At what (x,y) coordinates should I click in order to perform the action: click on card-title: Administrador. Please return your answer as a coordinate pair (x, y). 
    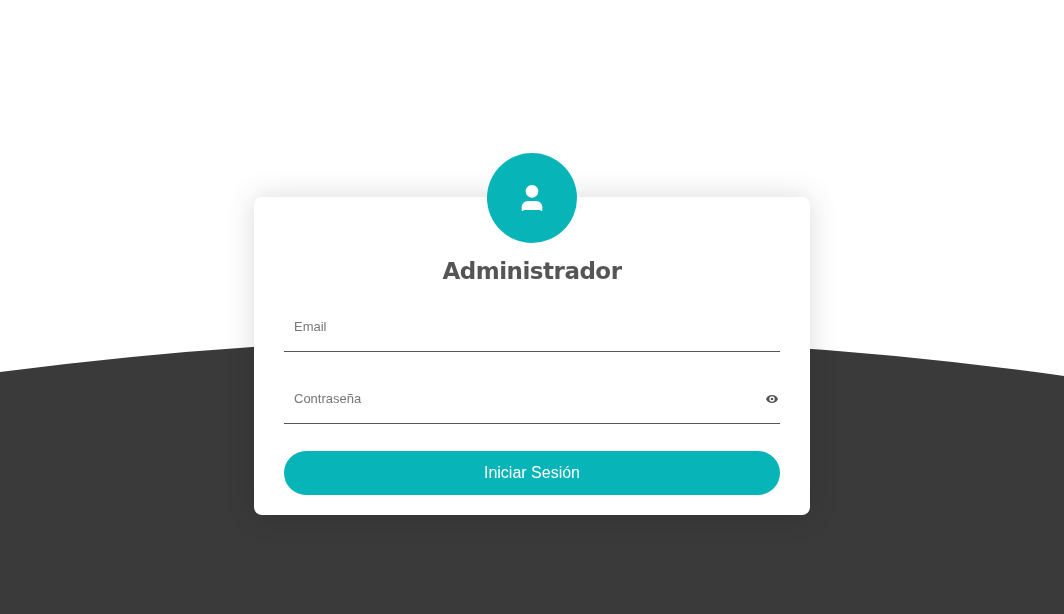
    Looking at the image, I should click on (532, 271).